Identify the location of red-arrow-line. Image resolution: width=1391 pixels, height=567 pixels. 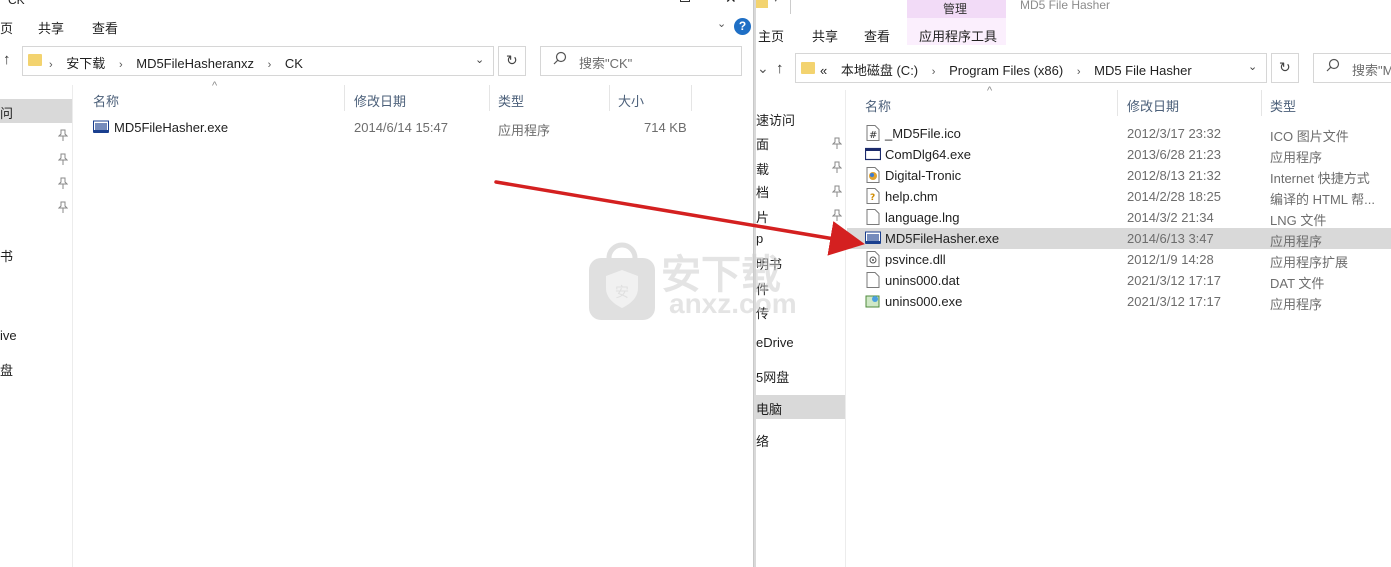
(679, 218).